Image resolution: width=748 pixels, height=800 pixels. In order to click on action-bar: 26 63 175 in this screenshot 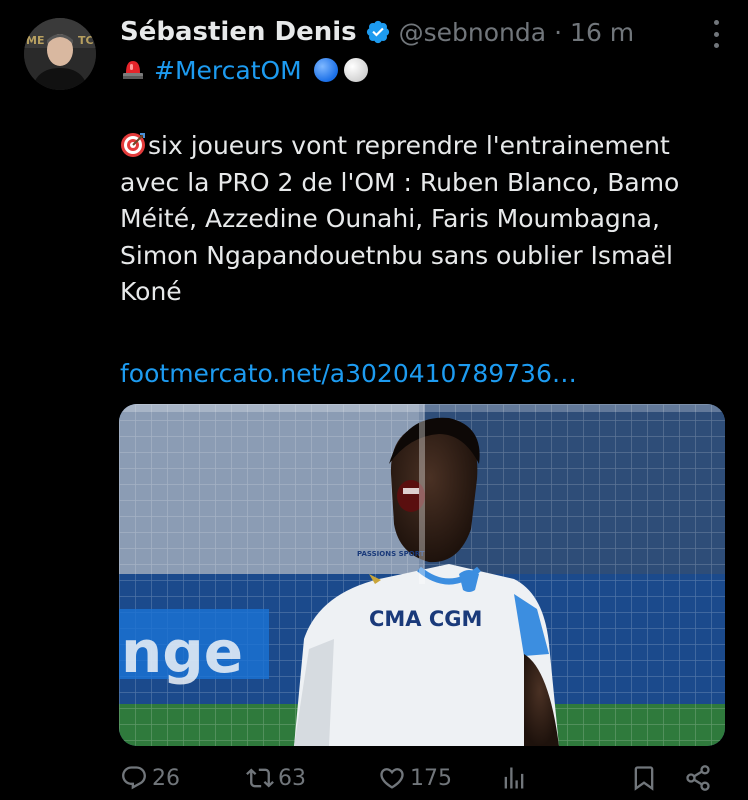, I will do `click(374, 780)`.